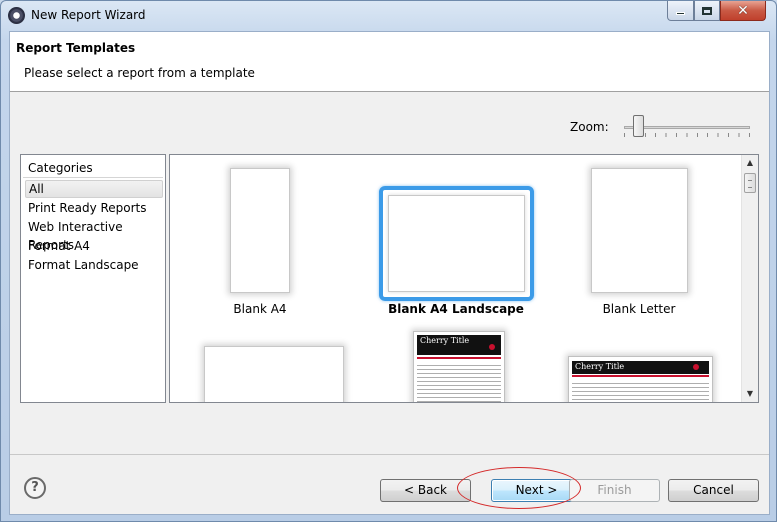 The height and width of the screenshot is (522, 777). Describe the element at coordinates (388, 16) in the screenshot. I see `title-bar: New Report Wizard ✕` at that location.